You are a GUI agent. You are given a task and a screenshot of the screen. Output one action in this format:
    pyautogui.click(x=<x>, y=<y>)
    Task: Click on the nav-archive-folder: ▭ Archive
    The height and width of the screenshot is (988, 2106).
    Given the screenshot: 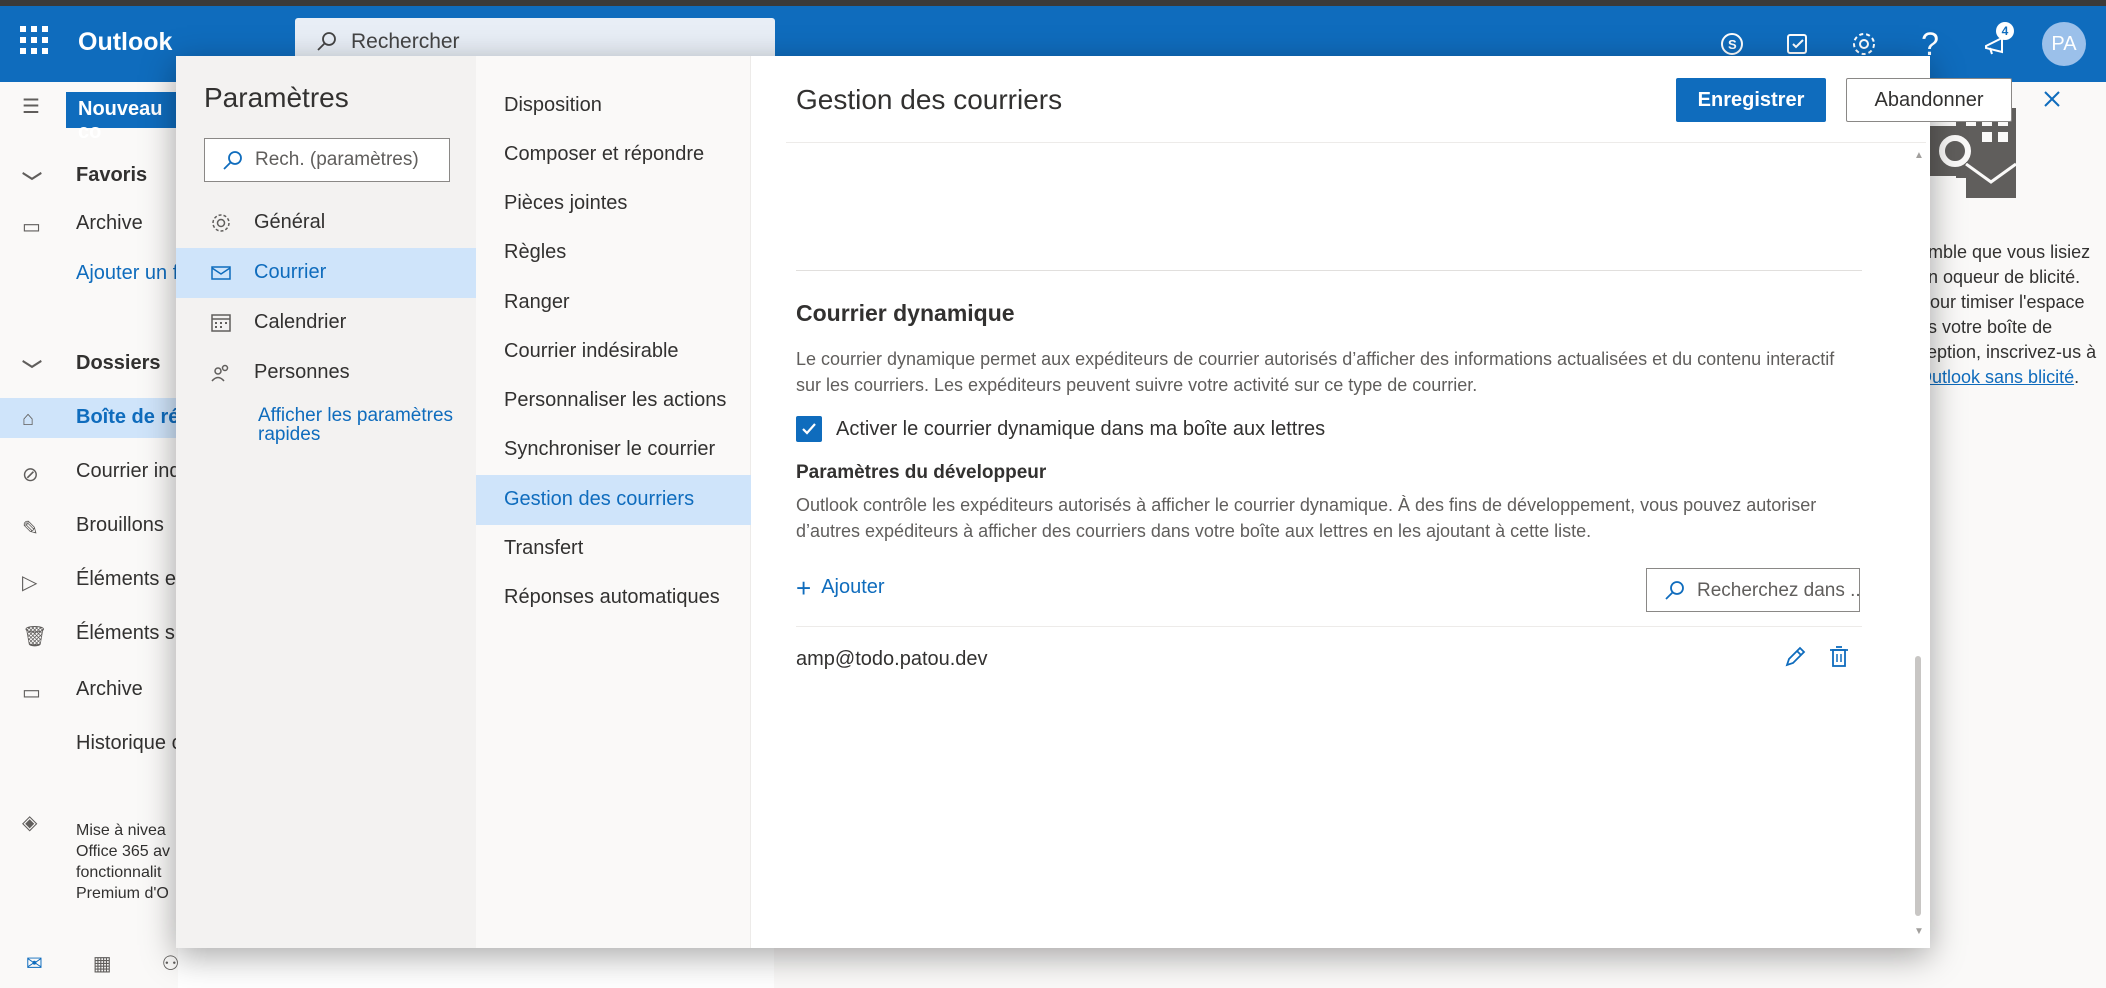 What is the action you would take?
    pyautogui.click(x=89, y=690)
    